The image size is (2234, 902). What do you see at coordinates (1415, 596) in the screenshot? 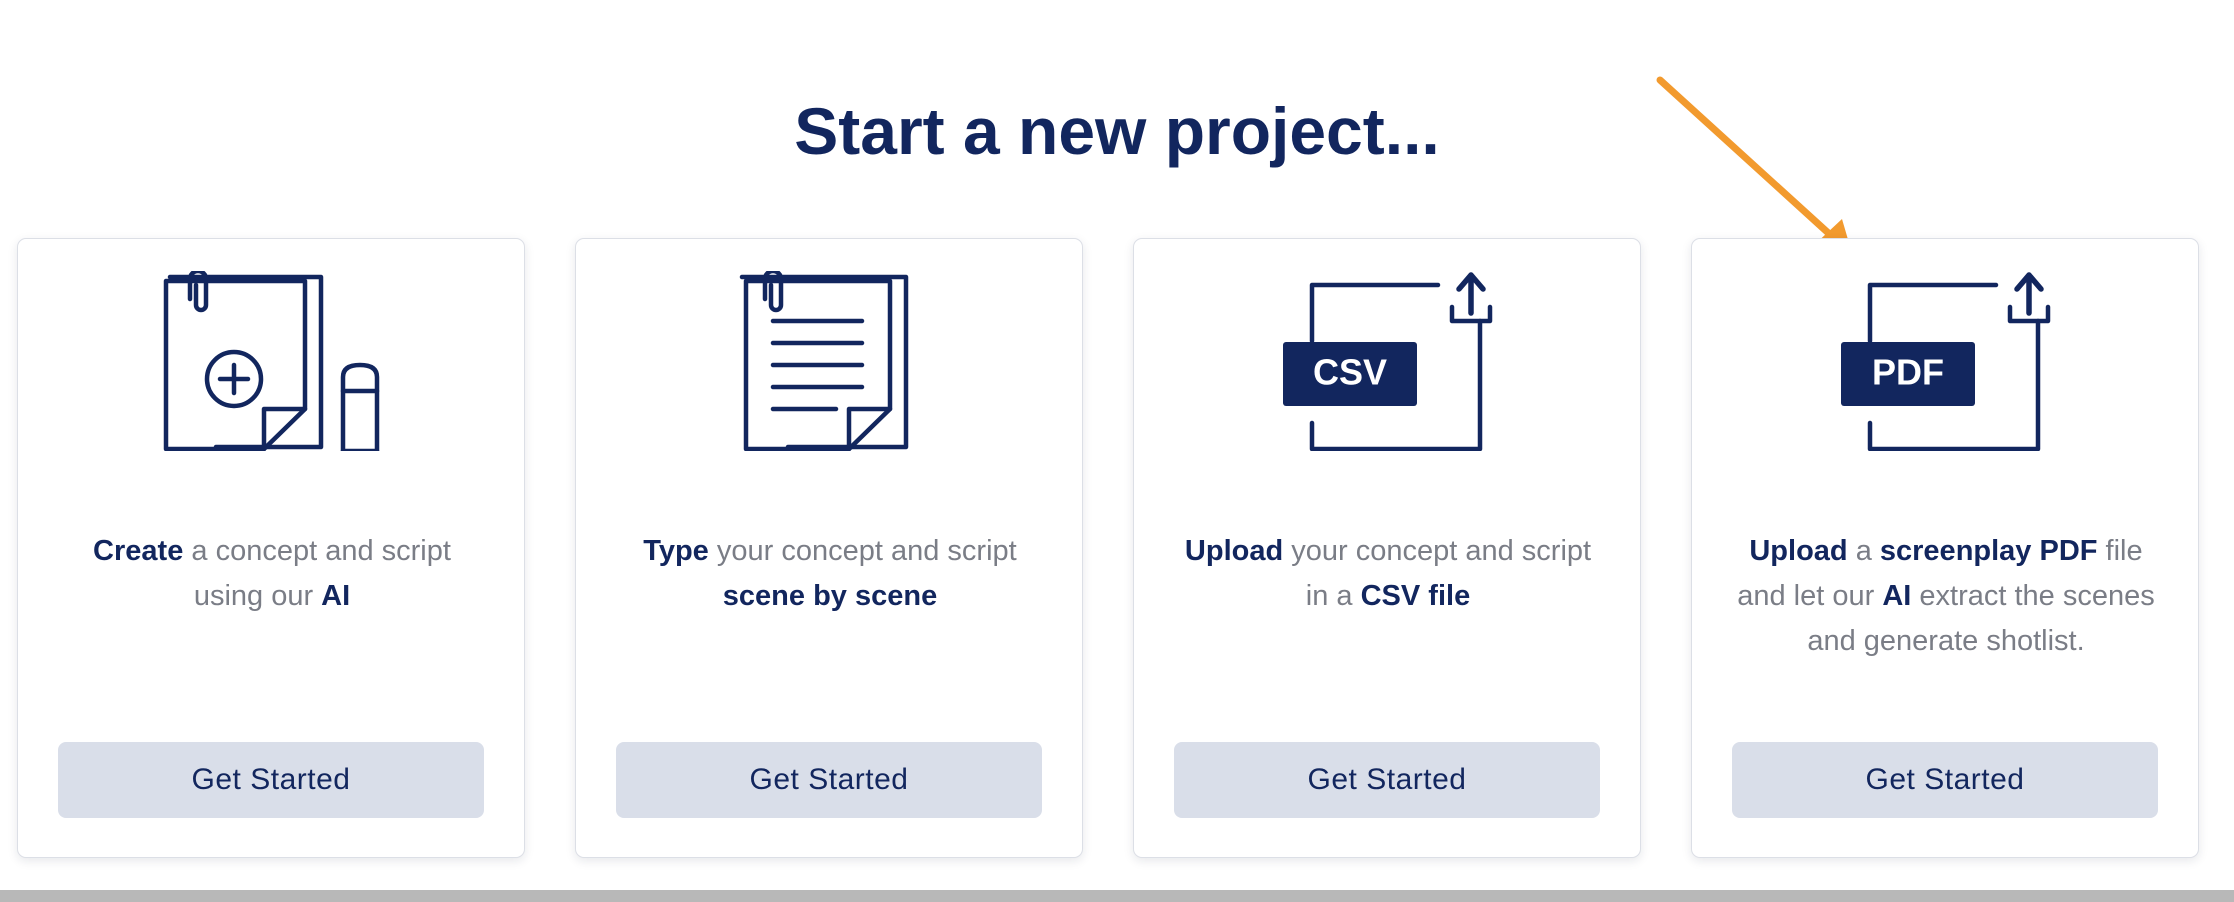
I see `description-emphasis: CSV file` at bounding box center [1415, 596].